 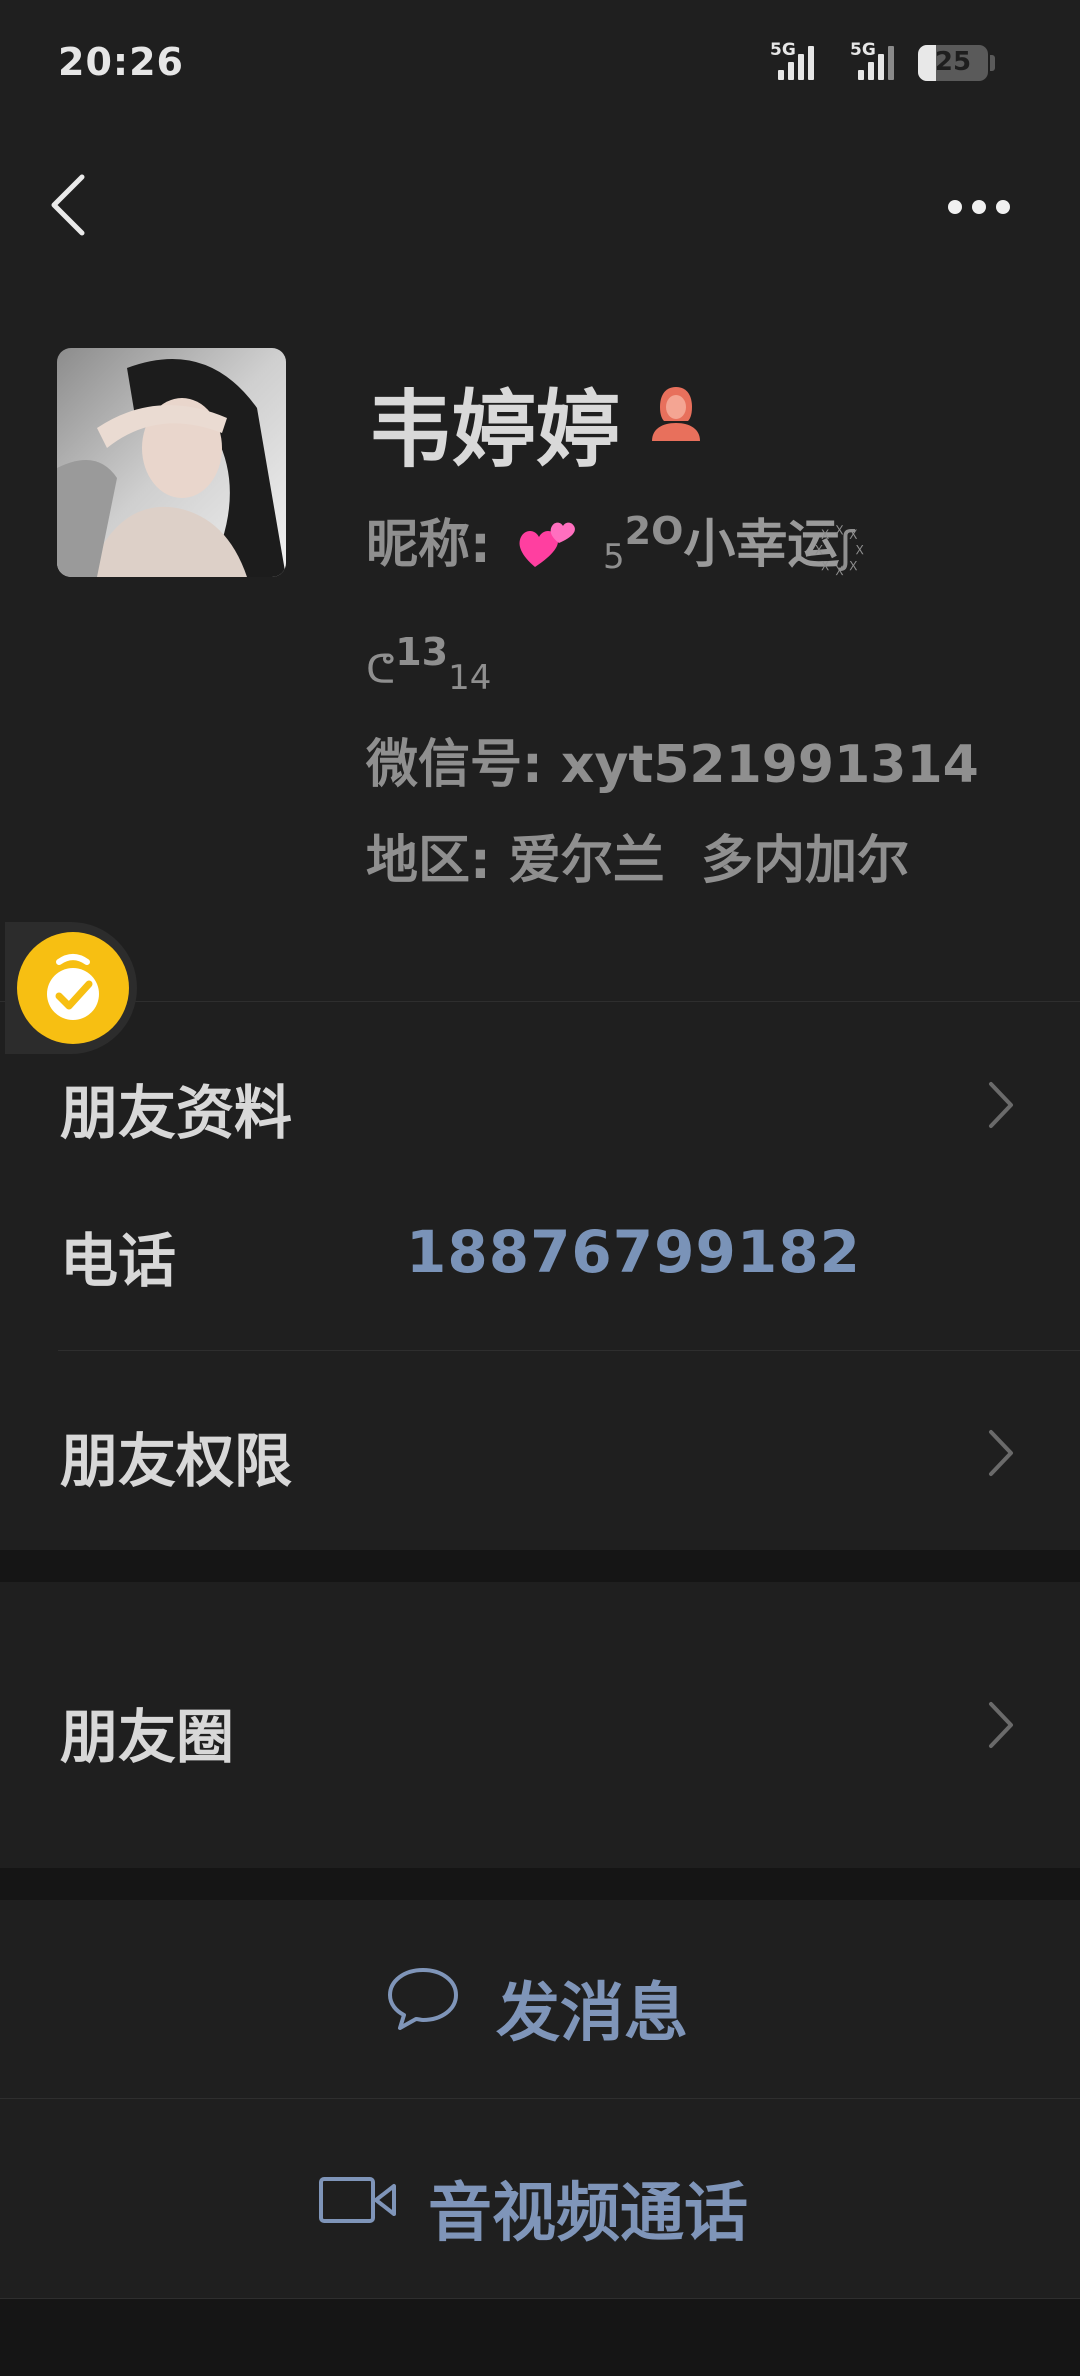 I want to click on more-options-button, so click(x=975, y=205).